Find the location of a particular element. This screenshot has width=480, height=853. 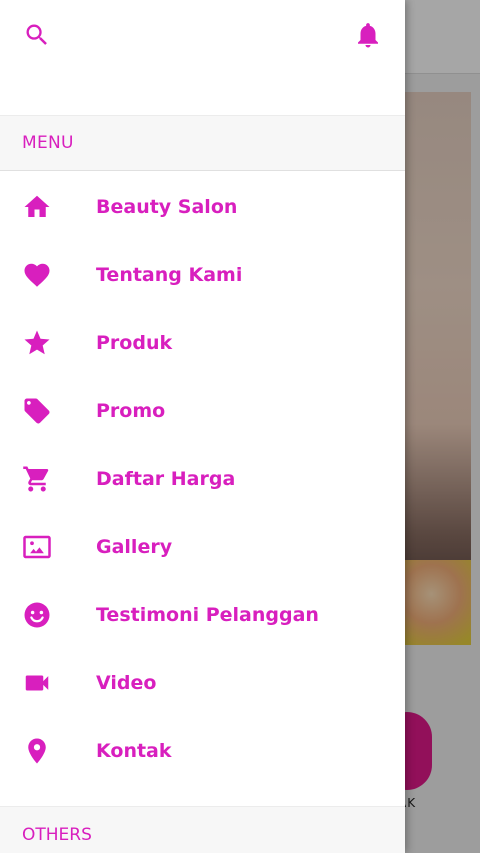

bell-icon is located at coordinates (368, 35).